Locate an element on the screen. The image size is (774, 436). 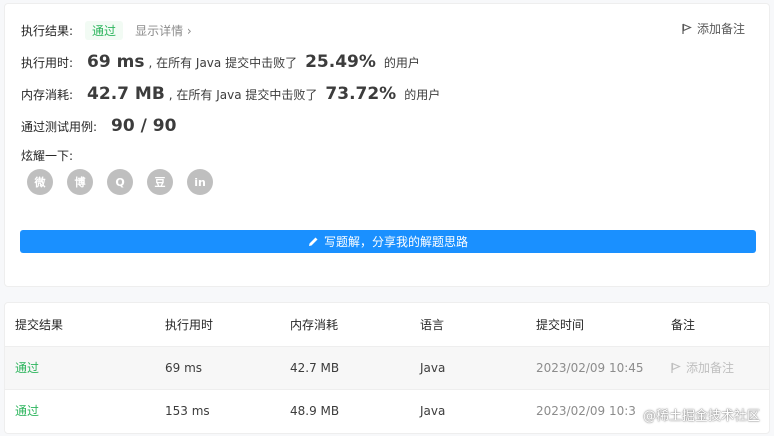
share-row: 炫耀一下: is located at coordinates (47, 155).